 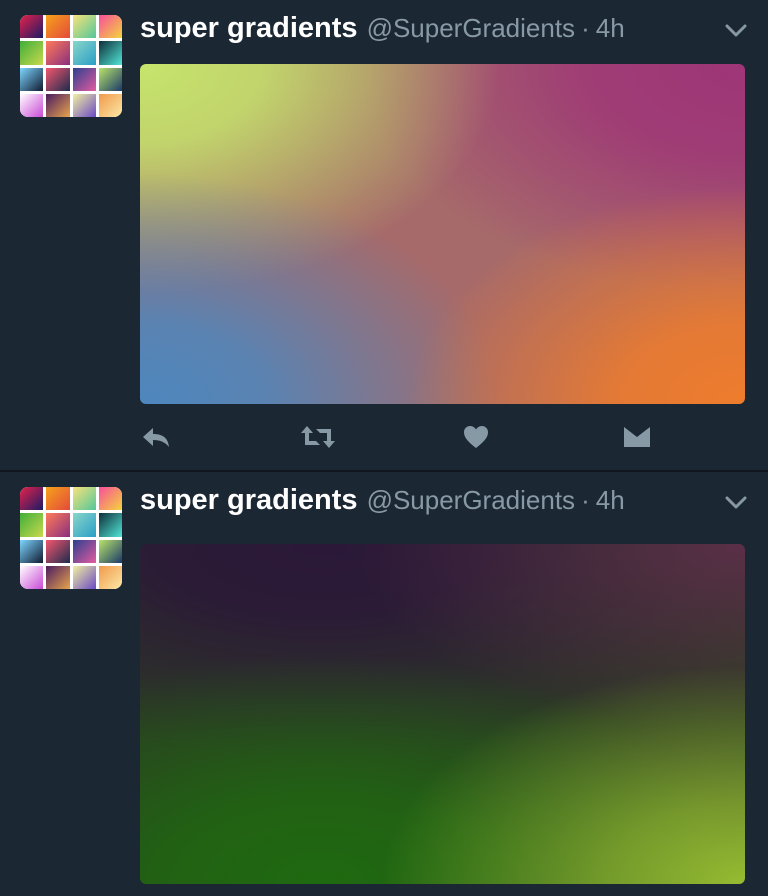 I want to click on tweet-actions, so click(x=440, y=438).